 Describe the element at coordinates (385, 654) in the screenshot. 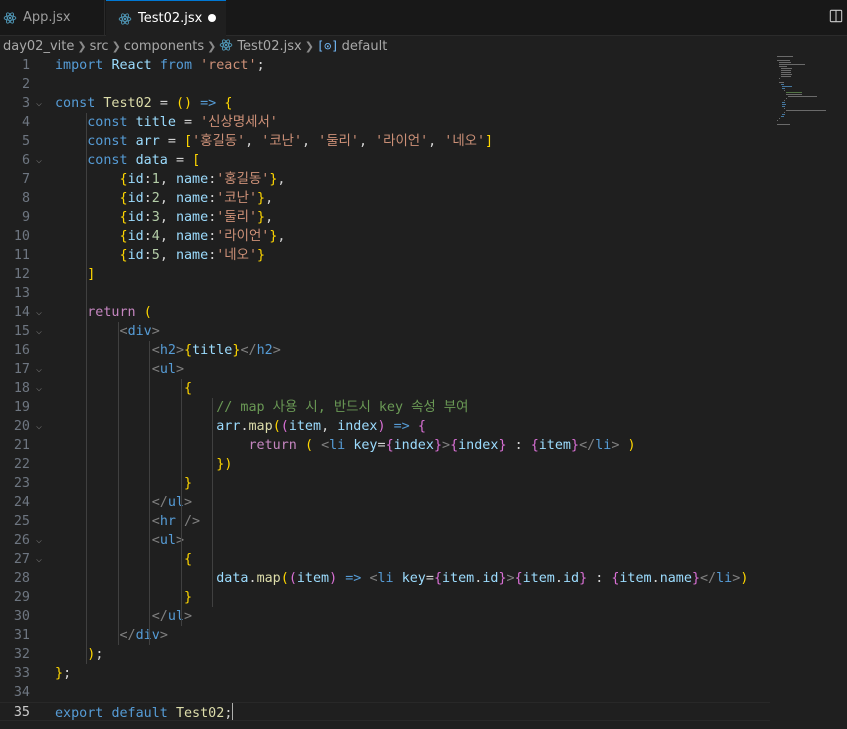

I see `code-line: 32 );` at that location.